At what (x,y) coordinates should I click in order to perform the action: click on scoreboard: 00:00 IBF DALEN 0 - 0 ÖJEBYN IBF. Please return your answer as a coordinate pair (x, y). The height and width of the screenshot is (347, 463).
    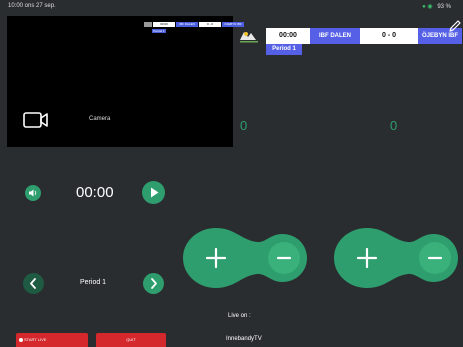
    Looking at the image, I should click on (350, 36).